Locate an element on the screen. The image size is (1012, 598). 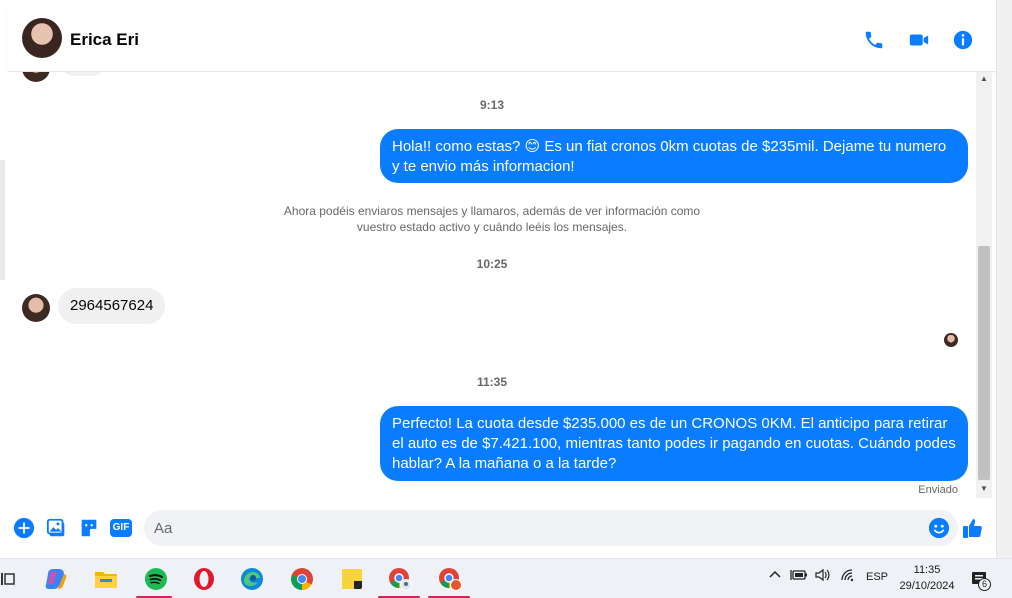
clock-time: 11:35 is located at coordinates (927, 570).